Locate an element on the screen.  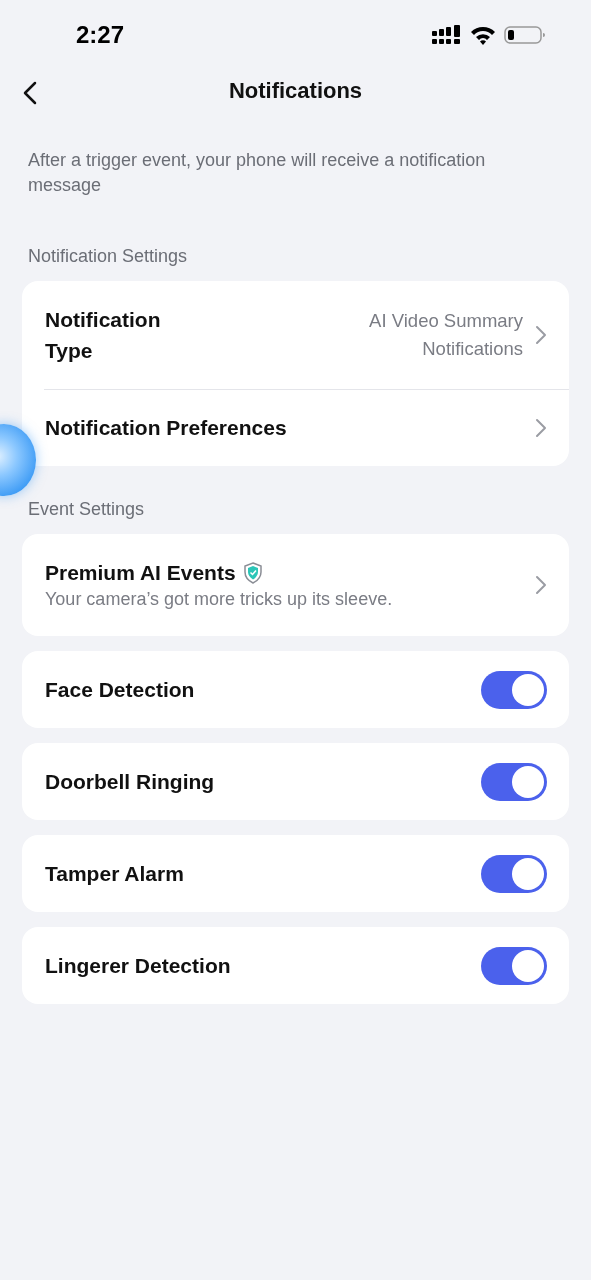
row-label: Doorbell Ringing is located at coordinates (130, 781).